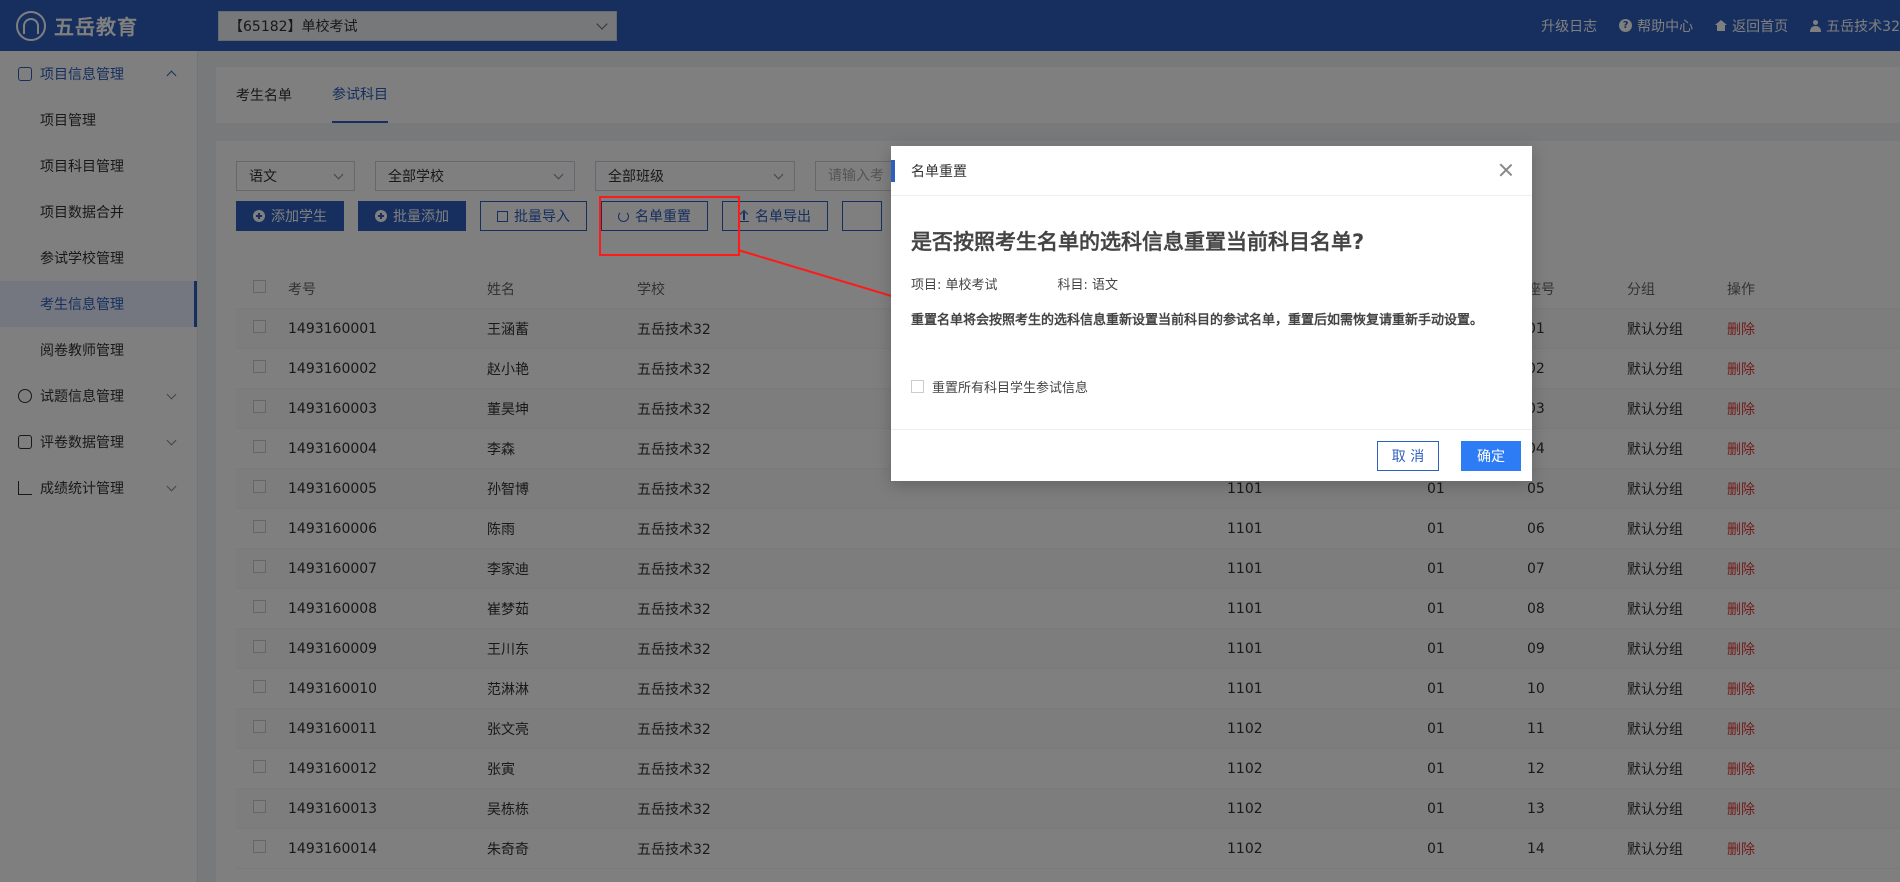 The width and height of the screenshot is (1900, 882). I want to click on checkbox-label: 重置所有科目学生参试信息, so click(1010, 388).